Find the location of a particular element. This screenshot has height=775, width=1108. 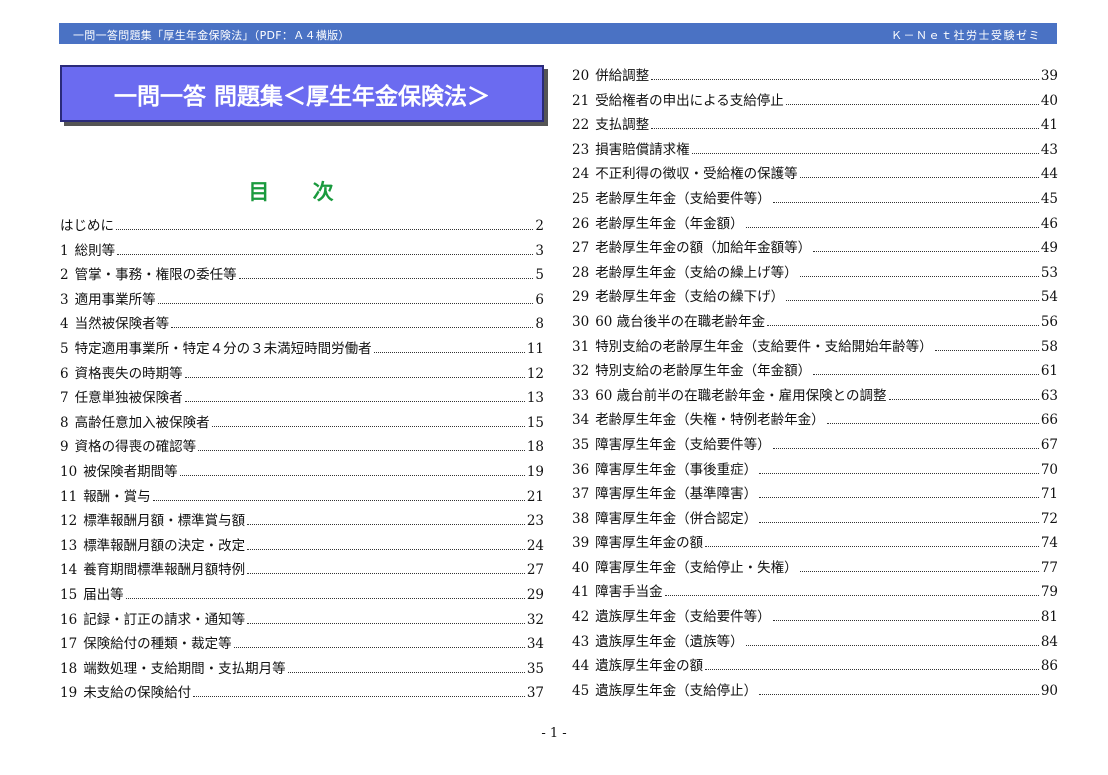

toc-entry: 29 老齢厚生年金（支給の繰下げ） 54 is located at coordinates (815, 297).